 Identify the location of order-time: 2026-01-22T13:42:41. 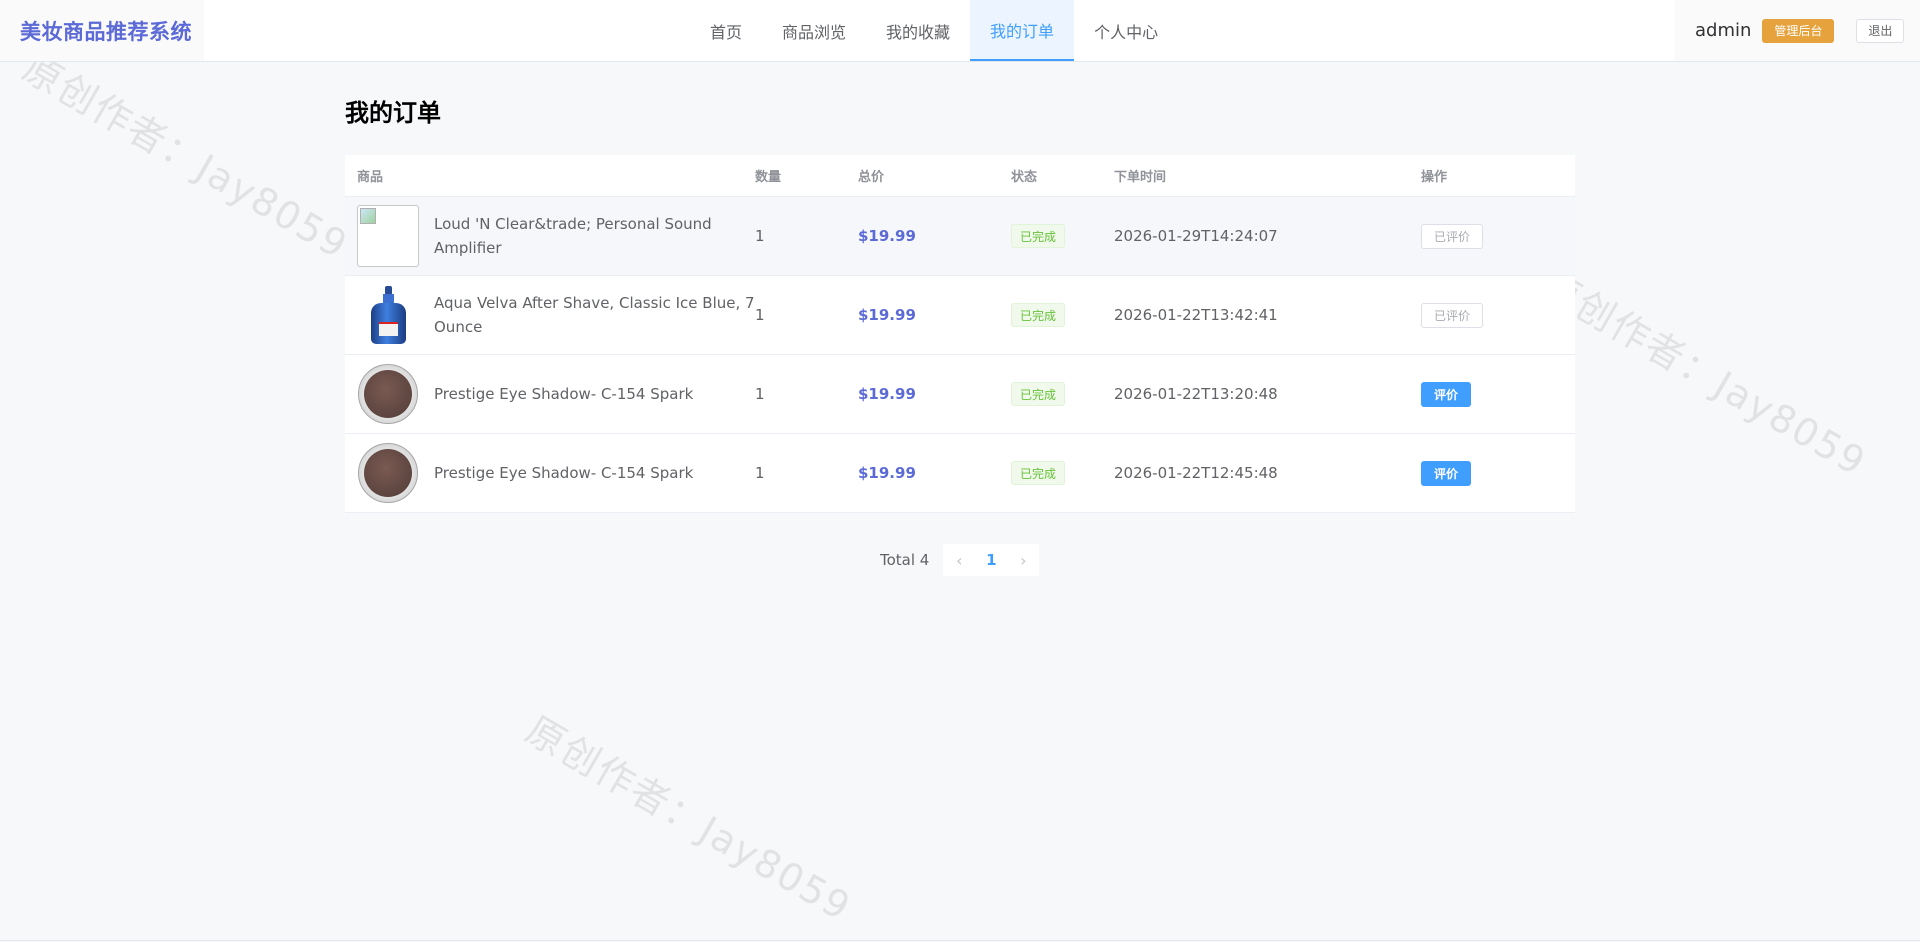
(1196, 315).